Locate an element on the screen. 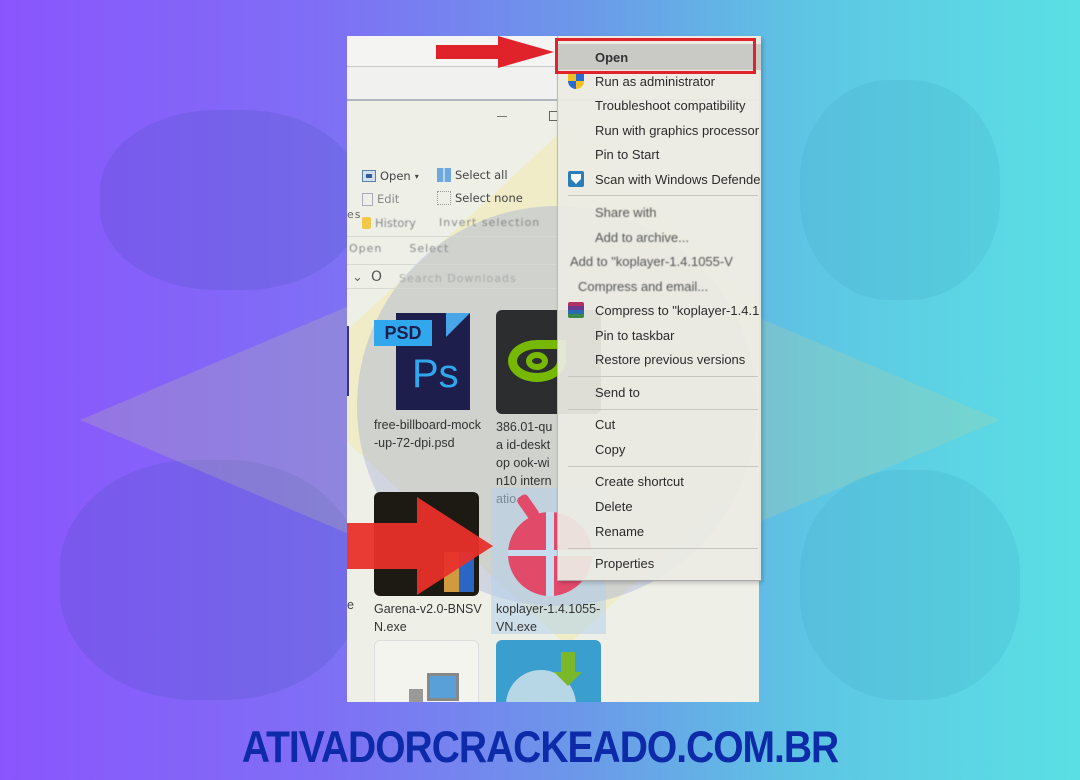 The image size is (1080, 780). menu-item-properties: Properties is located at coordinates (659, 563).